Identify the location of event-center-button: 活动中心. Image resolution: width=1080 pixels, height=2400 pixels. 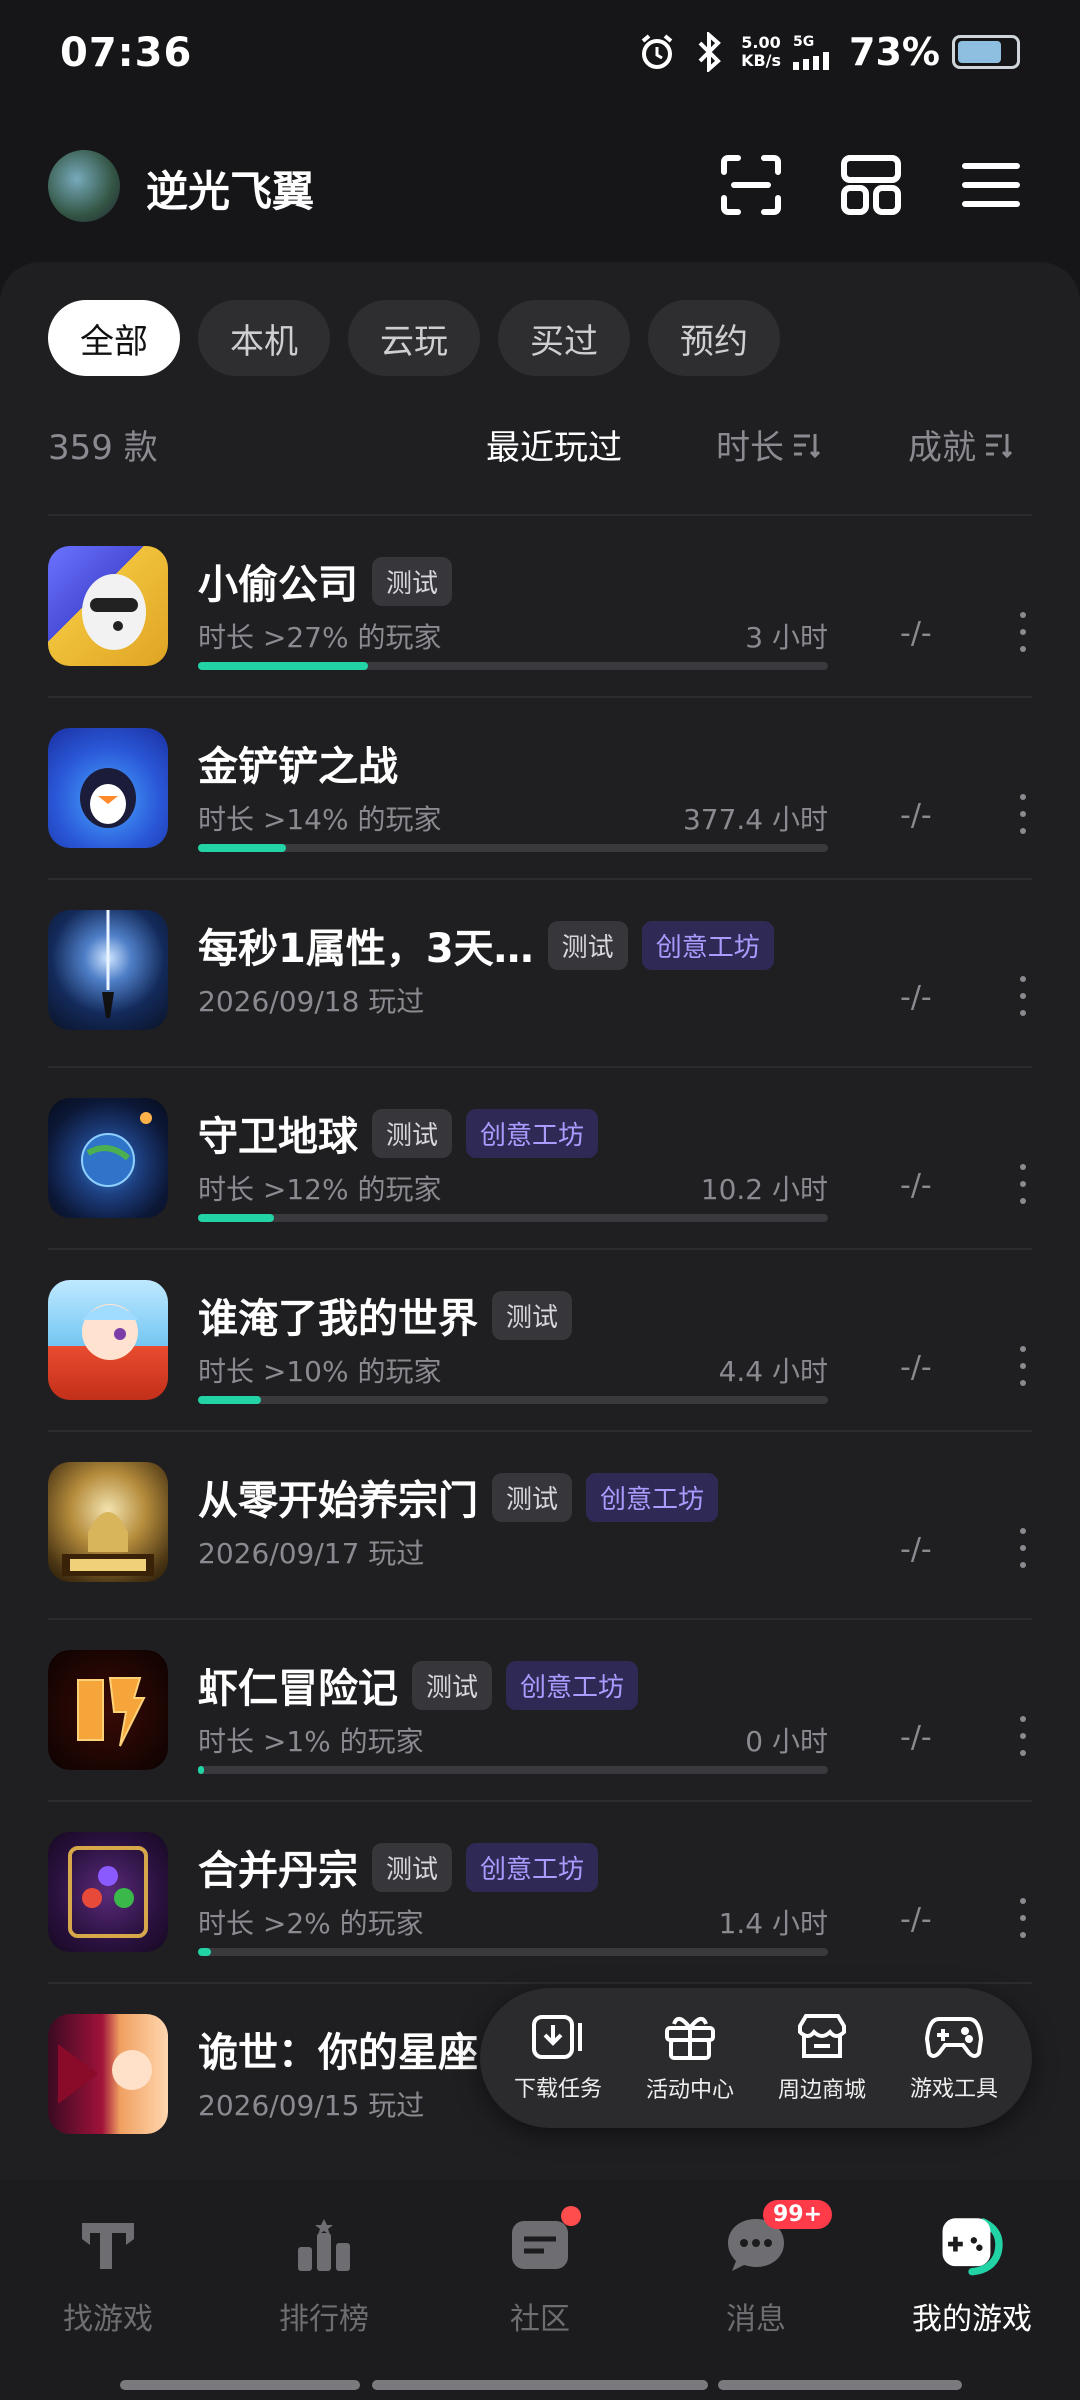
(690, 2058).